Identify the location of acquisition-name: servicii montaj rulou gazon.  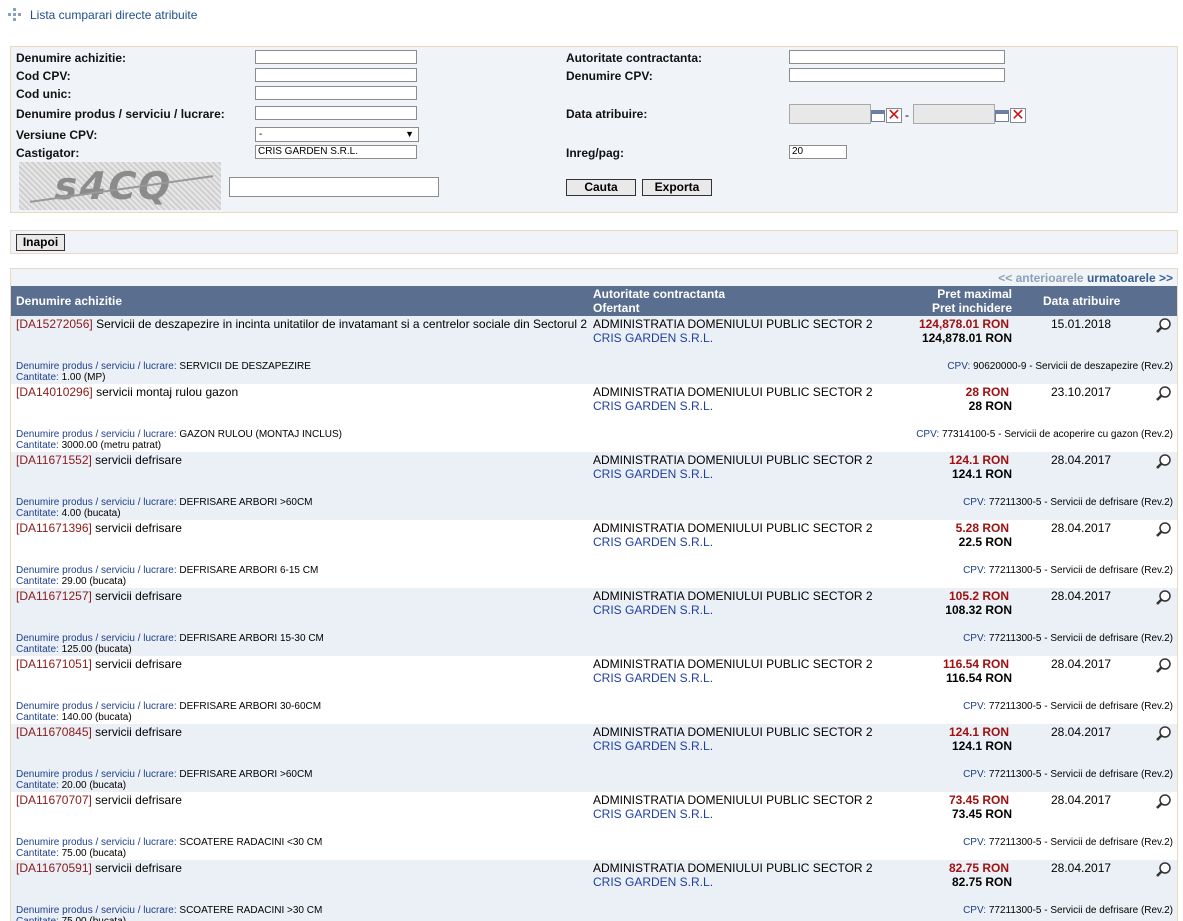
(165, 392).